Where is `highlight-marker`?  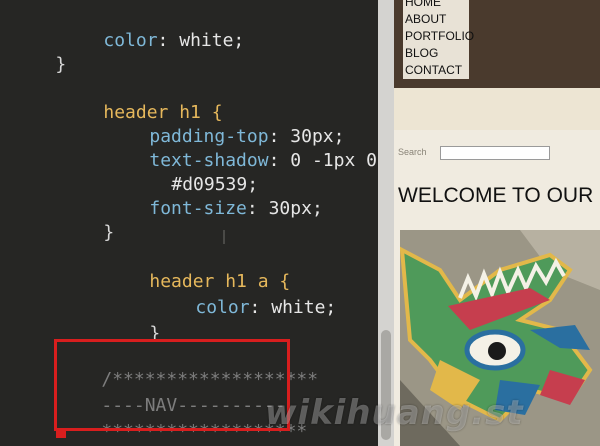 highlight-marker is located at coordinates (61, 434).